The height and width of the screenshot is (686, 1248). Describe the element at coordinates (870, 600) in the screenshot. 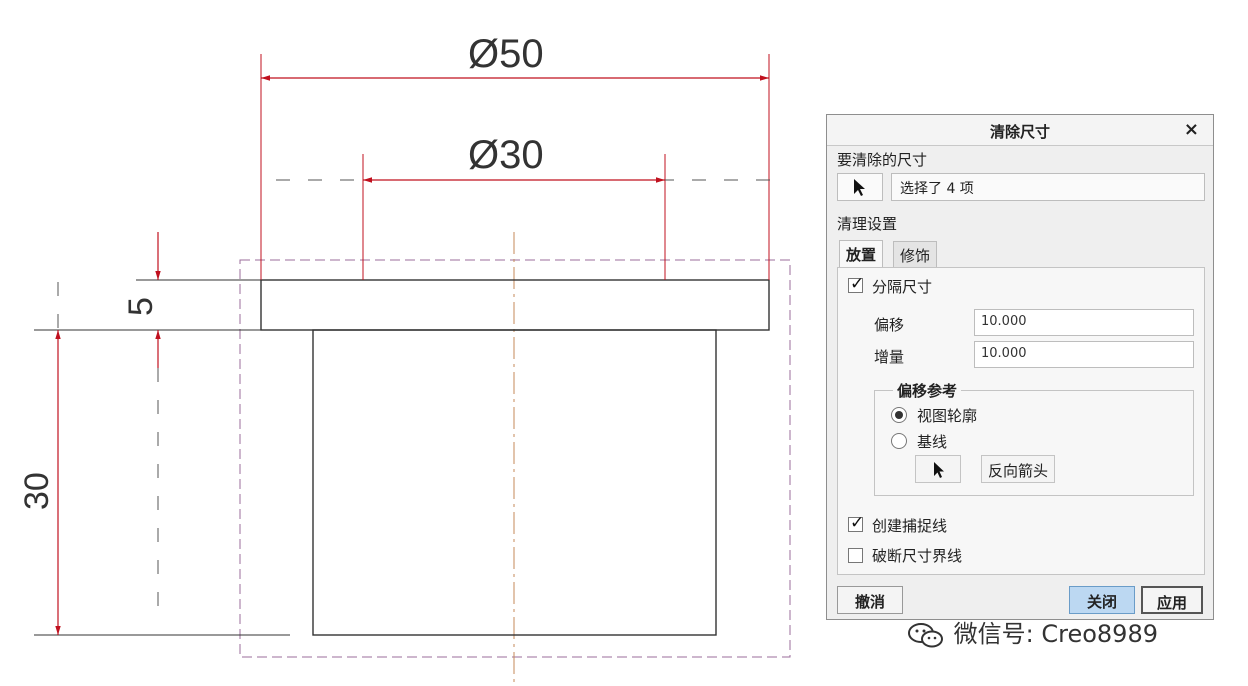

I see `cancel-button: 撤消` at that location.